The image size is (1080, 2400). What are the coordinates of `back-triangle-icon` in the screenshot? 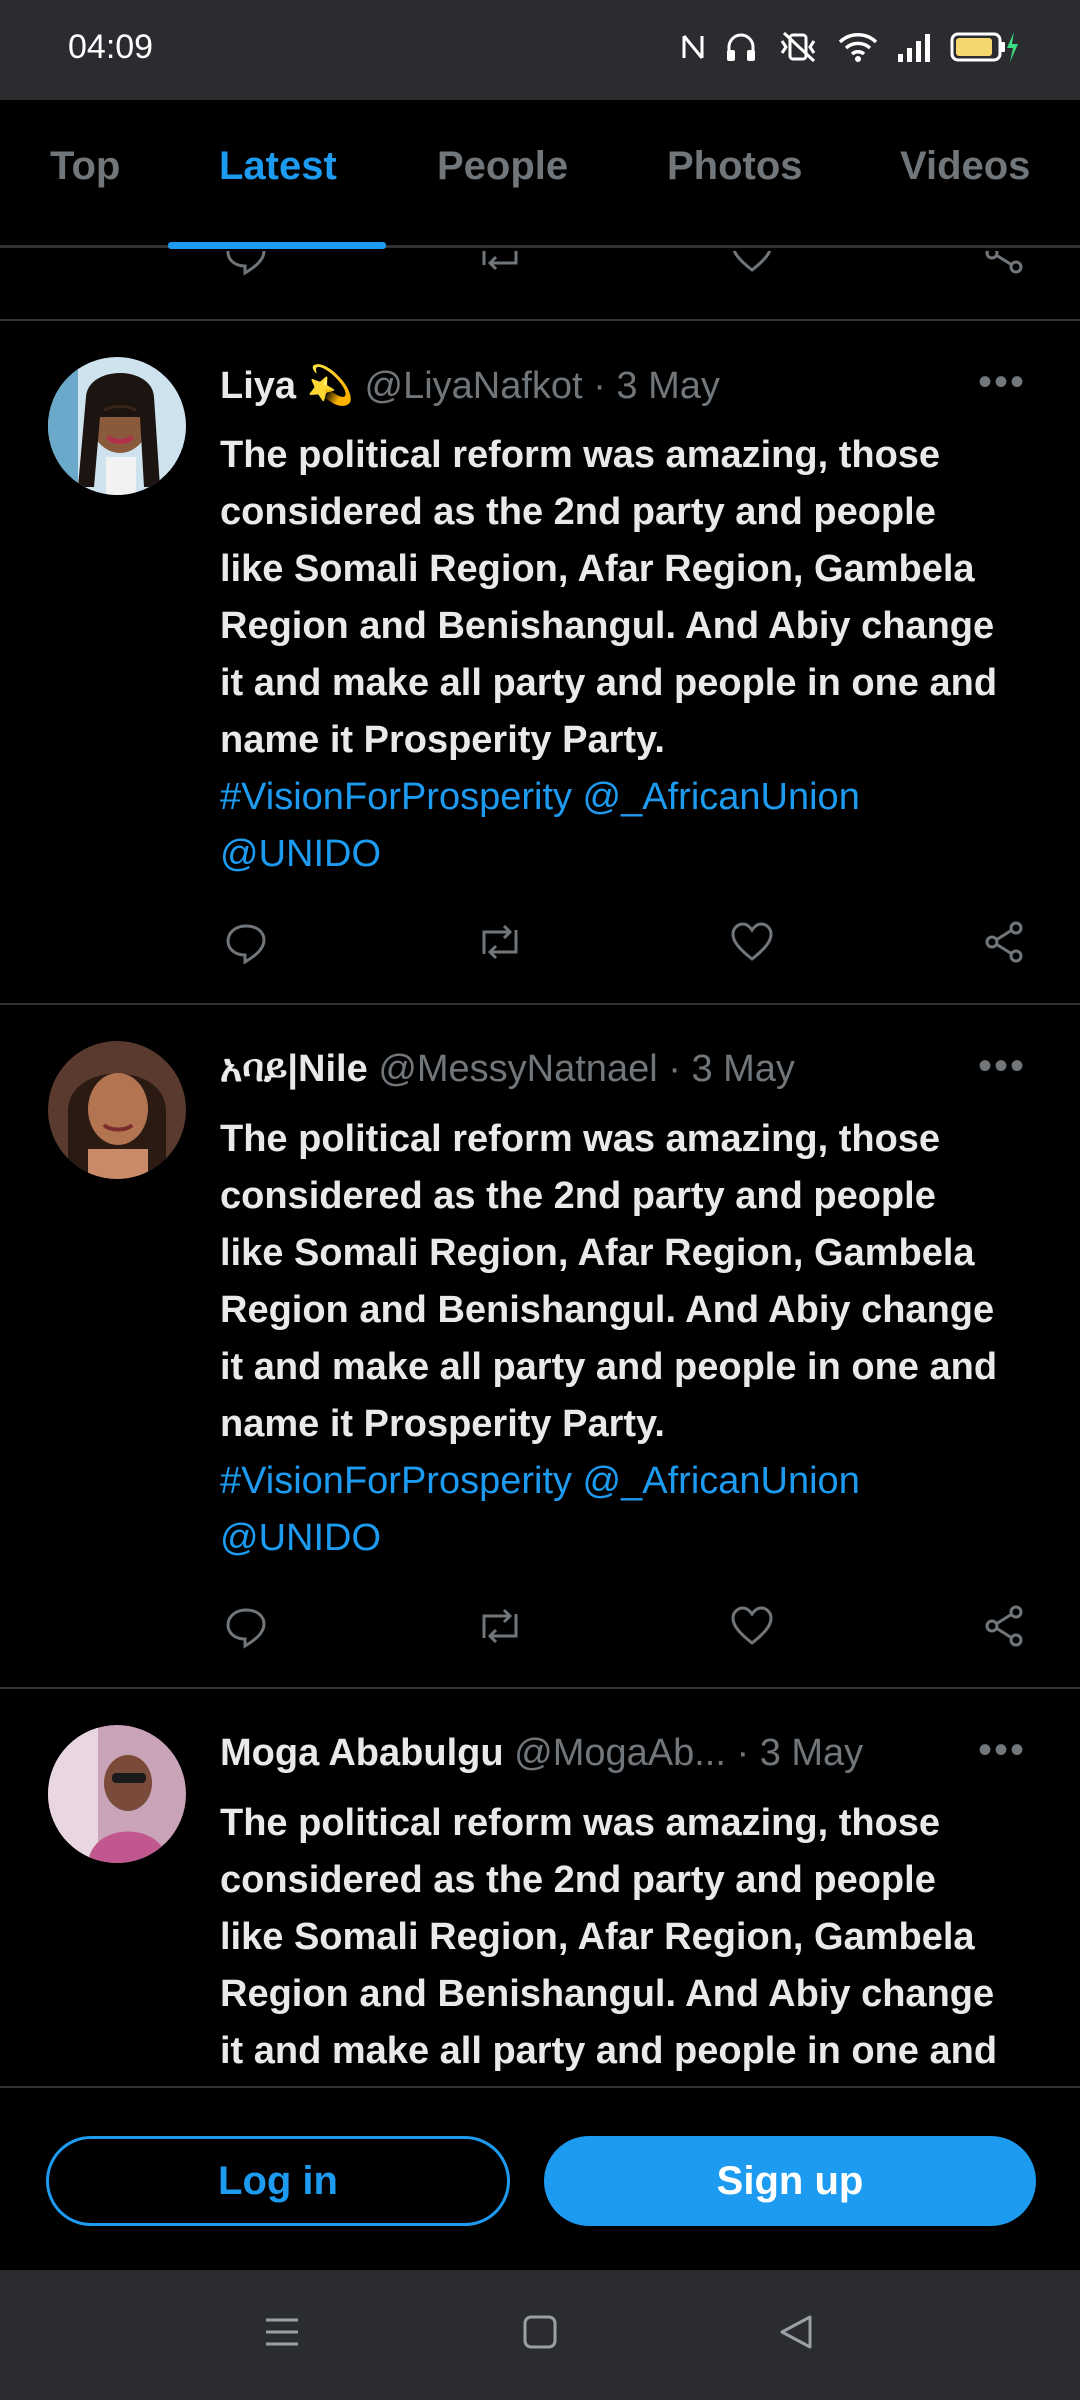 It's located at (796, 2332).